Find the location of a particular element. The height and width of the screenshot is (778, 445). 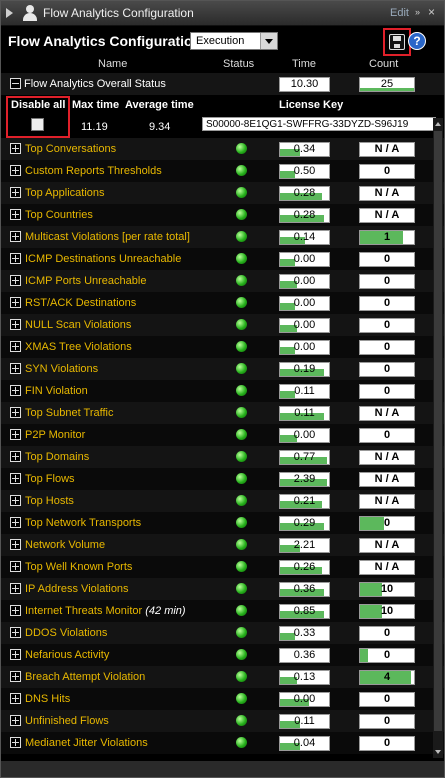

rule-row: Top Domains 0.77 N / A is located at coordinates (222, 457).